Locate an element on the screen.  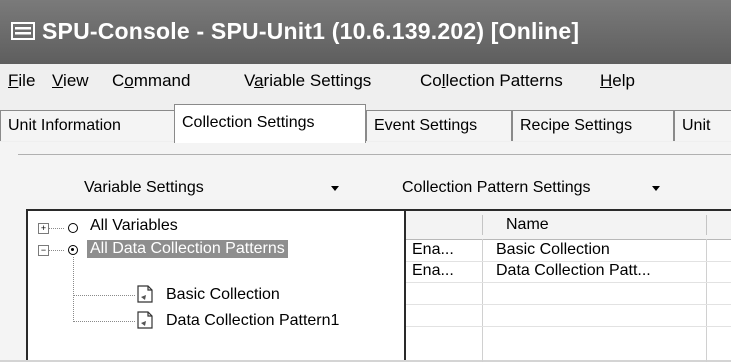
collection-pattern-settings-dropdown: Collection Pattern Settings is located at coordinates (496, 188).